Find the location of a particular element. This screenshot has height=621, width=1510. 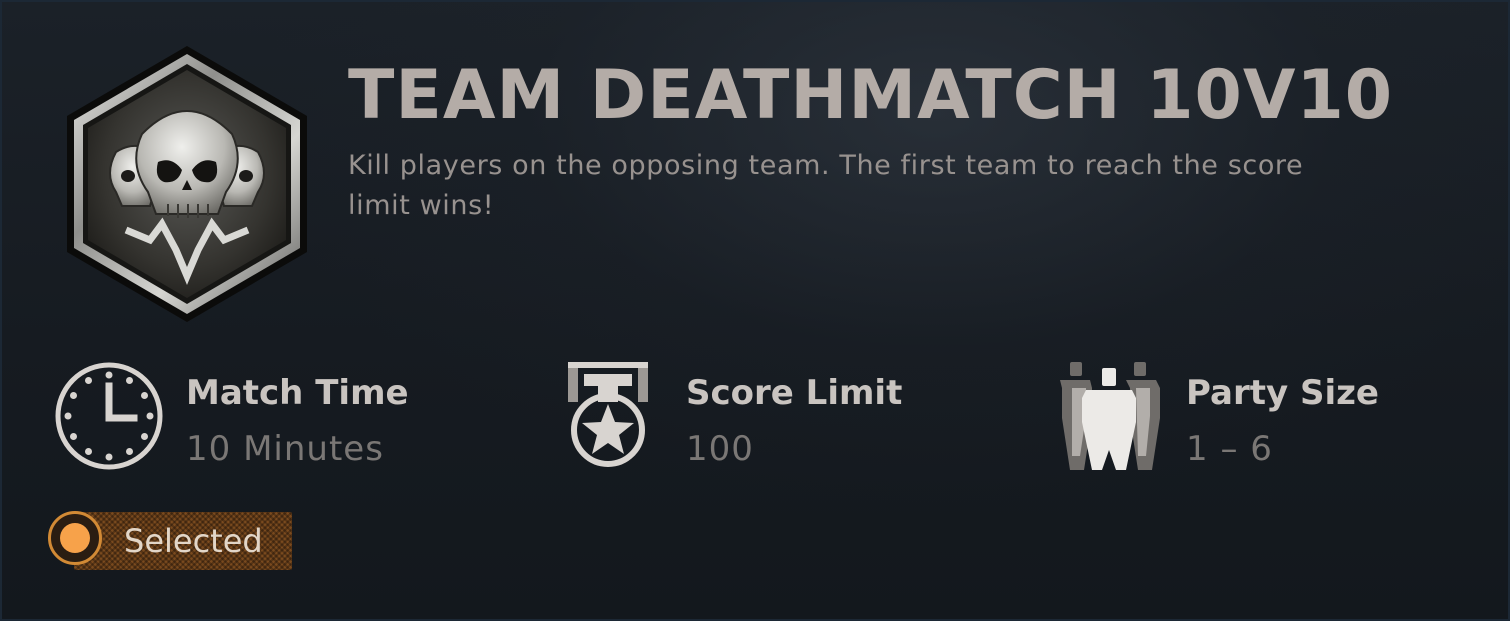

stat-value: 1 – 6 is located at coordinates (1229, 449).